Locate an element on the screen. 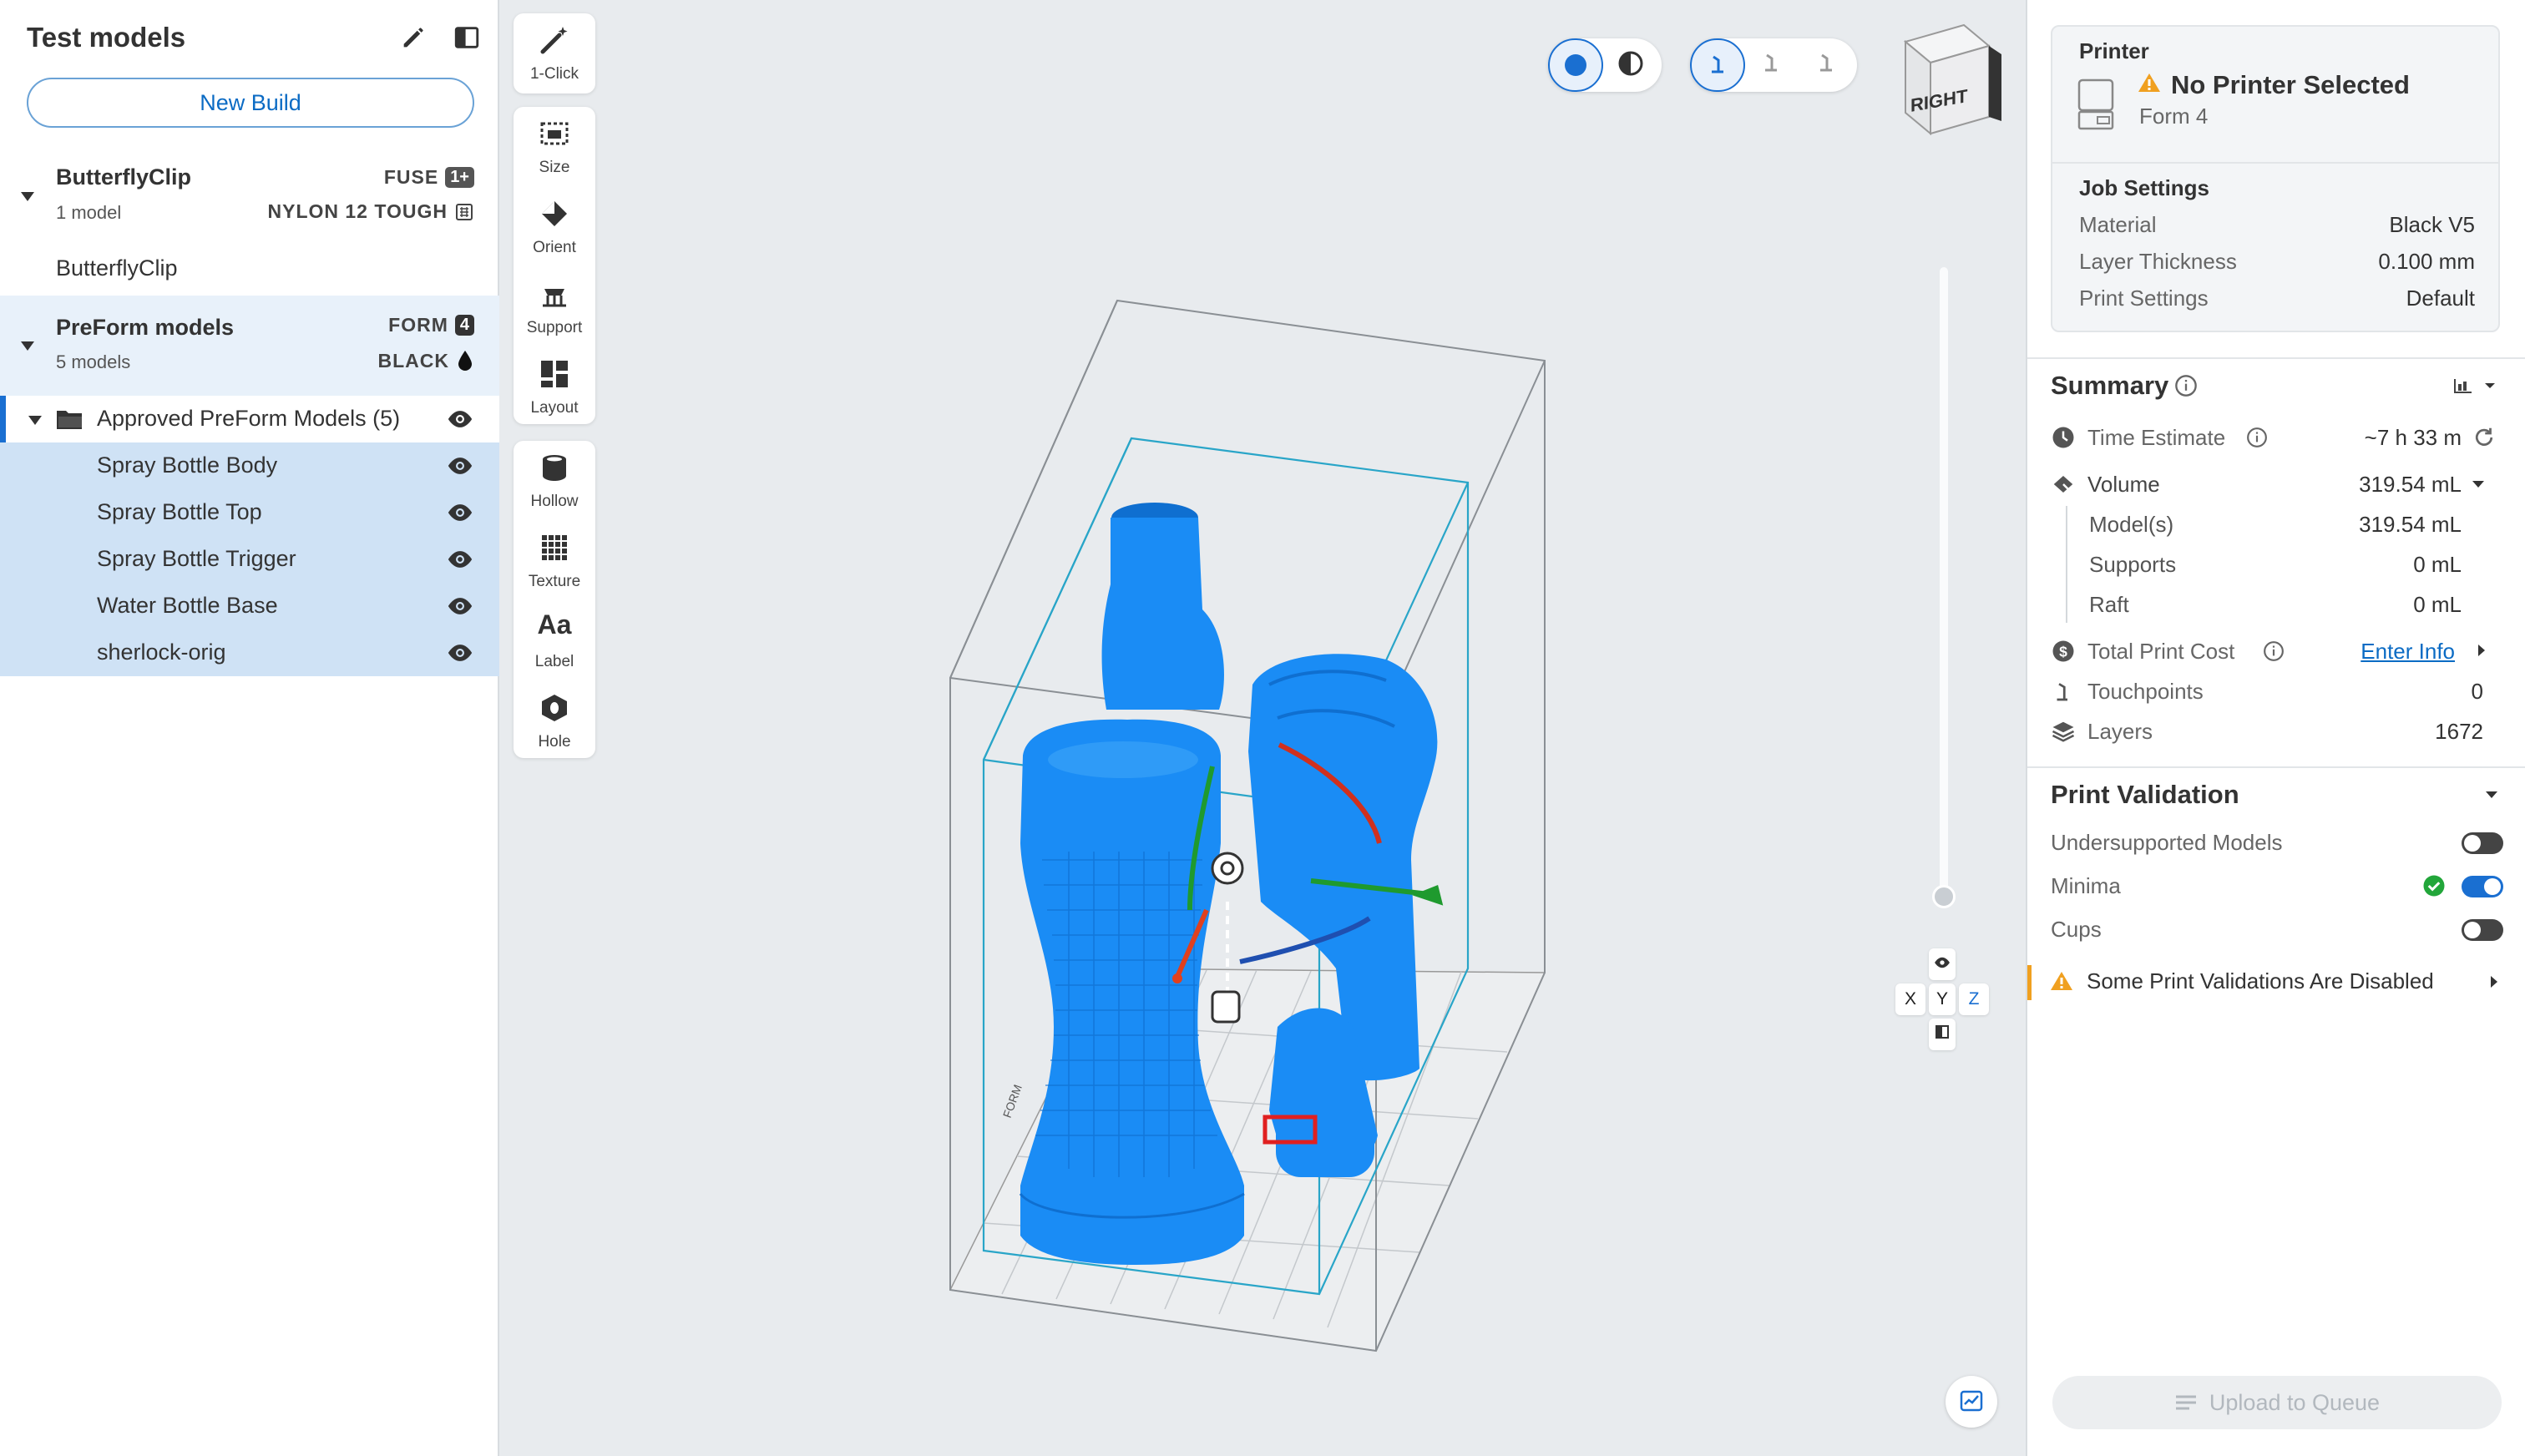 Image resolution: width=2525 pixels, height=1456 pixels. toolbar-prepare-group: Size Orient Support Layout is located at coordinates (554, 265).